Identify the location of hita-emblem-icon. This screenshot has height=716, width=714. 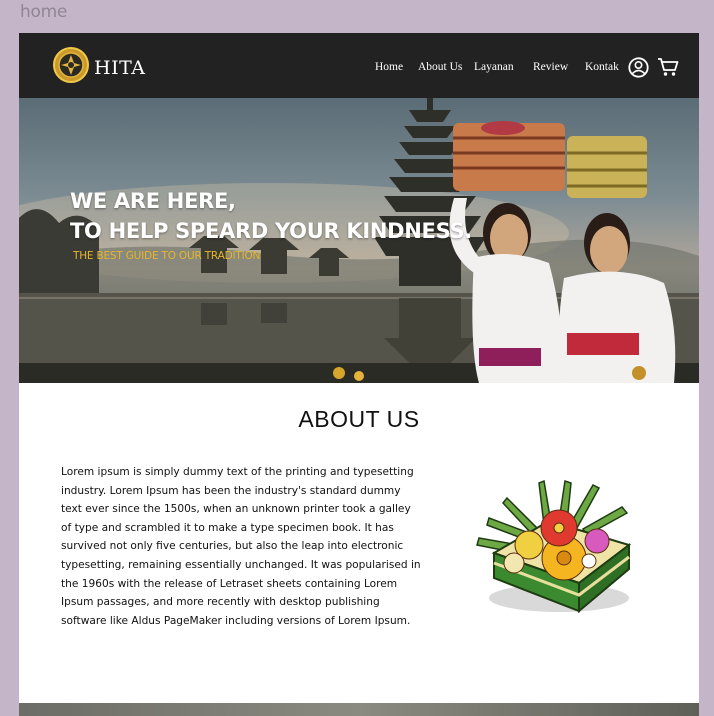
(71, 65).